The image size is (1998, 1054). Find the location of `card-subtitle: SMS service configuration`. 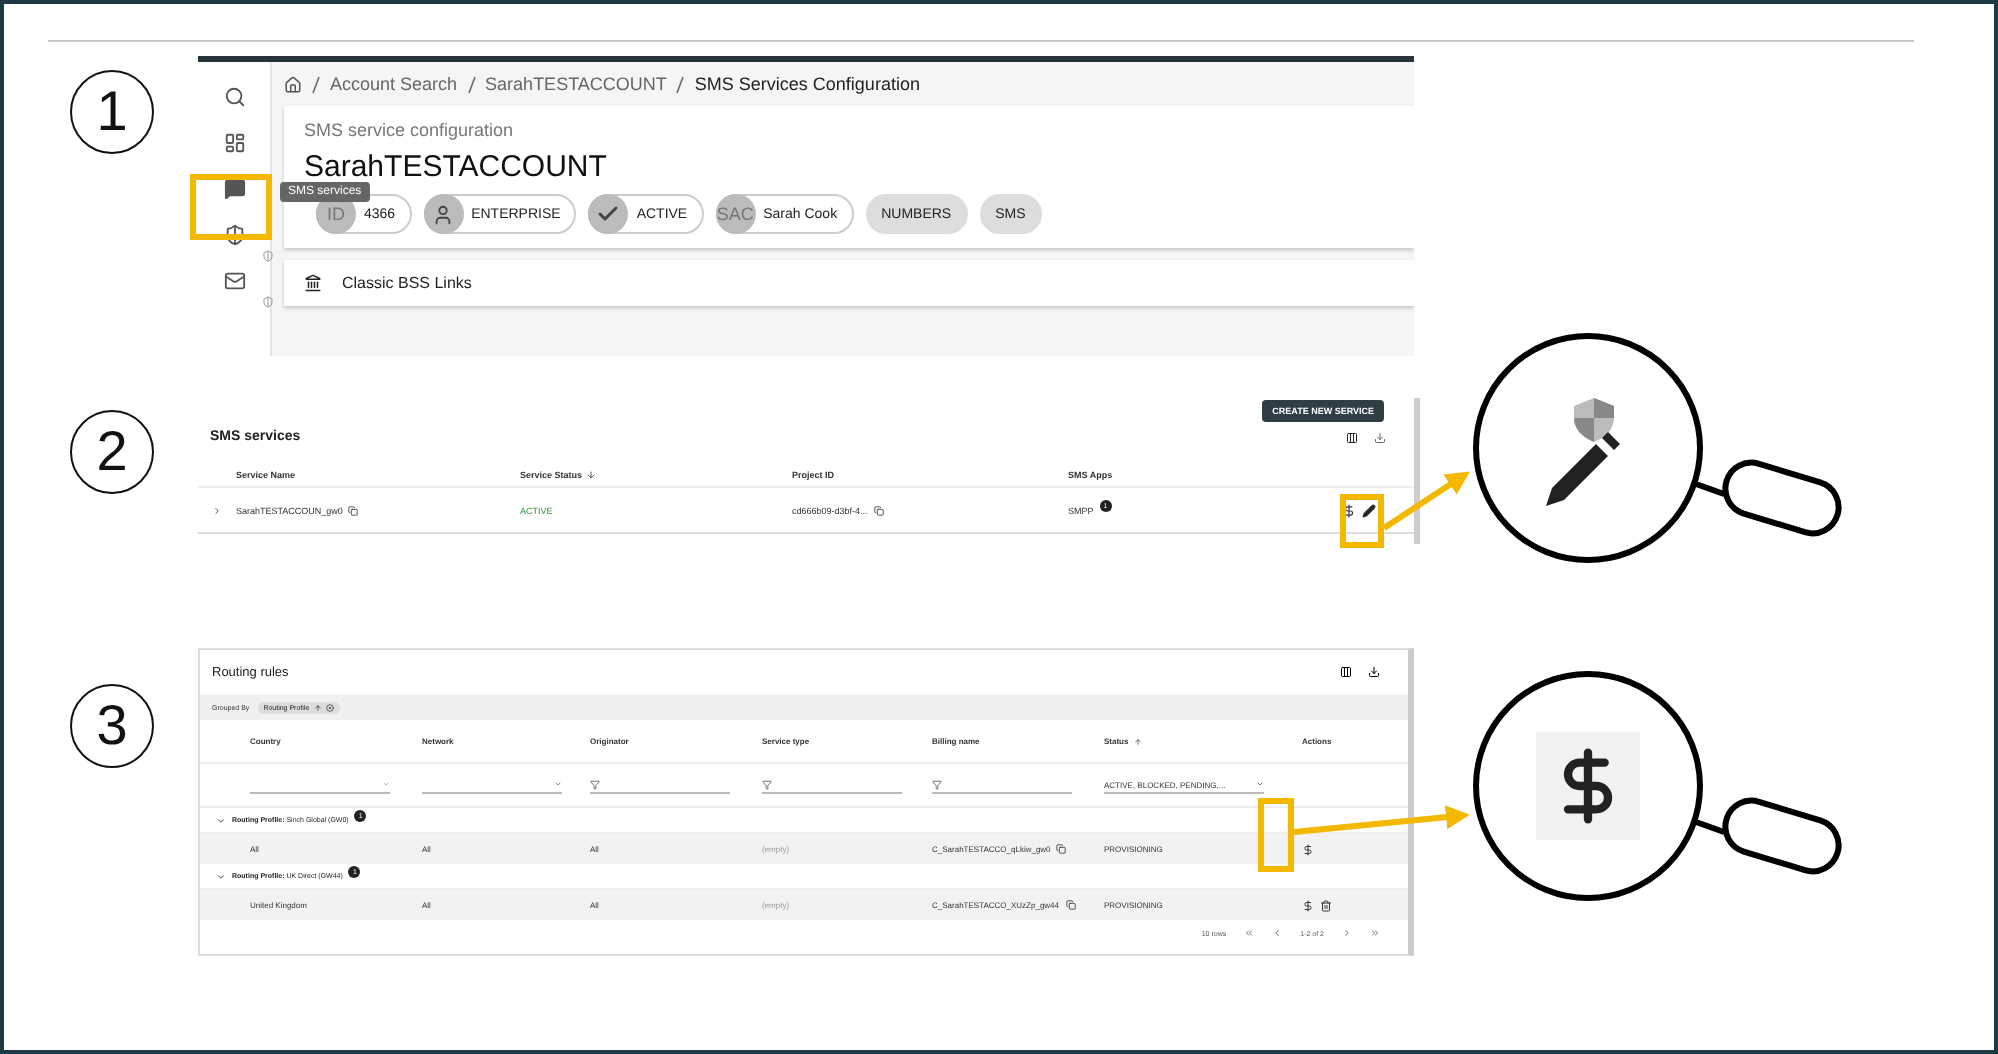

card-subtitle: SMS service configuration is located at coordinates (410, 130).